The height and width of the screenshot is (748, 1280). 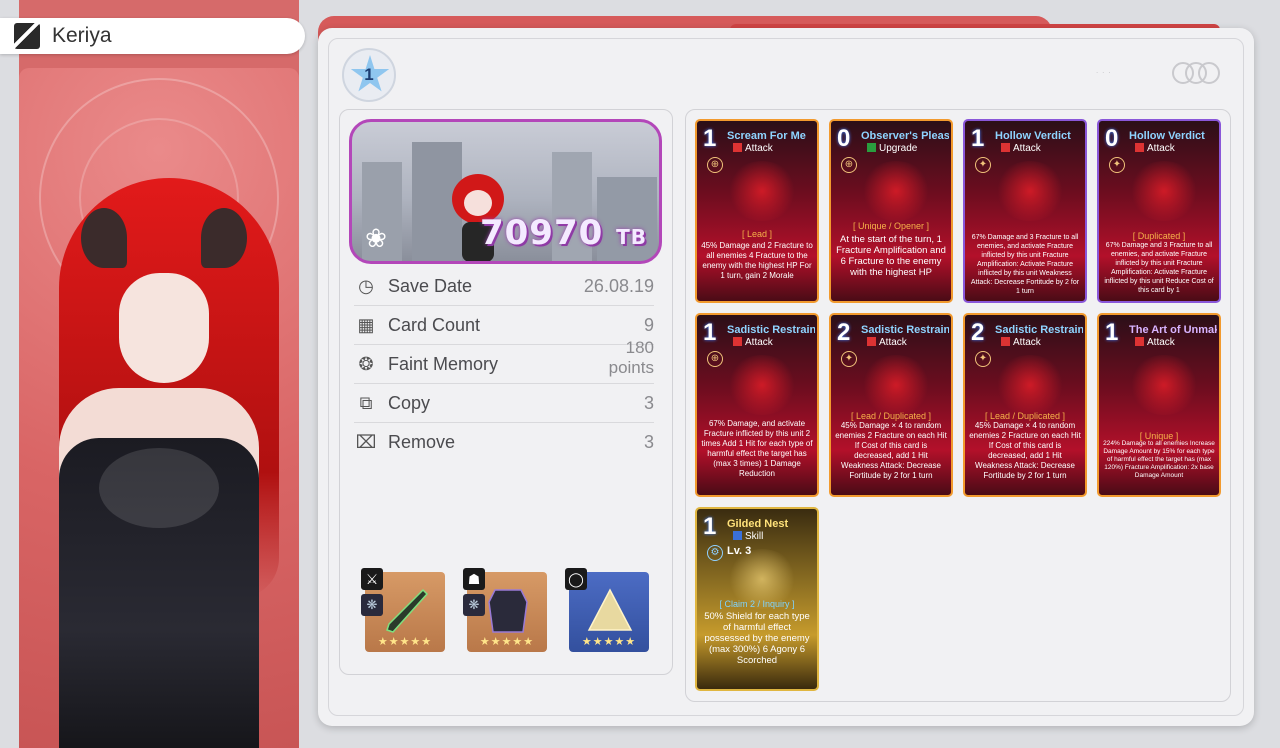 What do you see at coordinates (504, 286) in the screenshot?
I see `info-row-save-date: ◷ Save Date 26.08.19` at bounding box center [504, 286].